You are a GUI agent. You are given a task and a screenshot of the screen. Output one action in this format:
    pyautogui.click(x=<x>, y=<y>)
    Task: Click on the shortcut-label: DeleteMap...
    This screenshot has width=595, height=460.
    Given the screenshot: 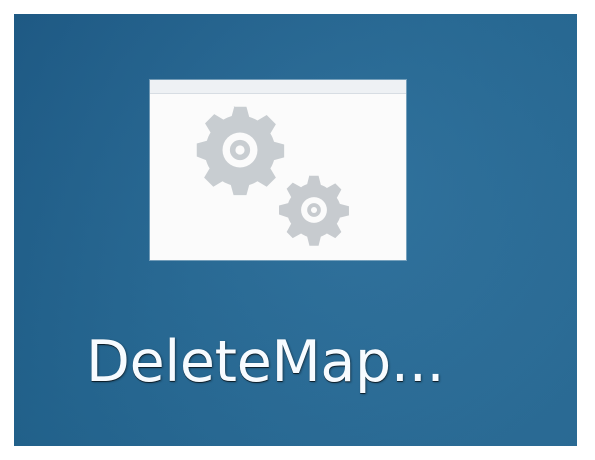 What is the action you would take?
    pyautogui.click(x=292, y=362)
    